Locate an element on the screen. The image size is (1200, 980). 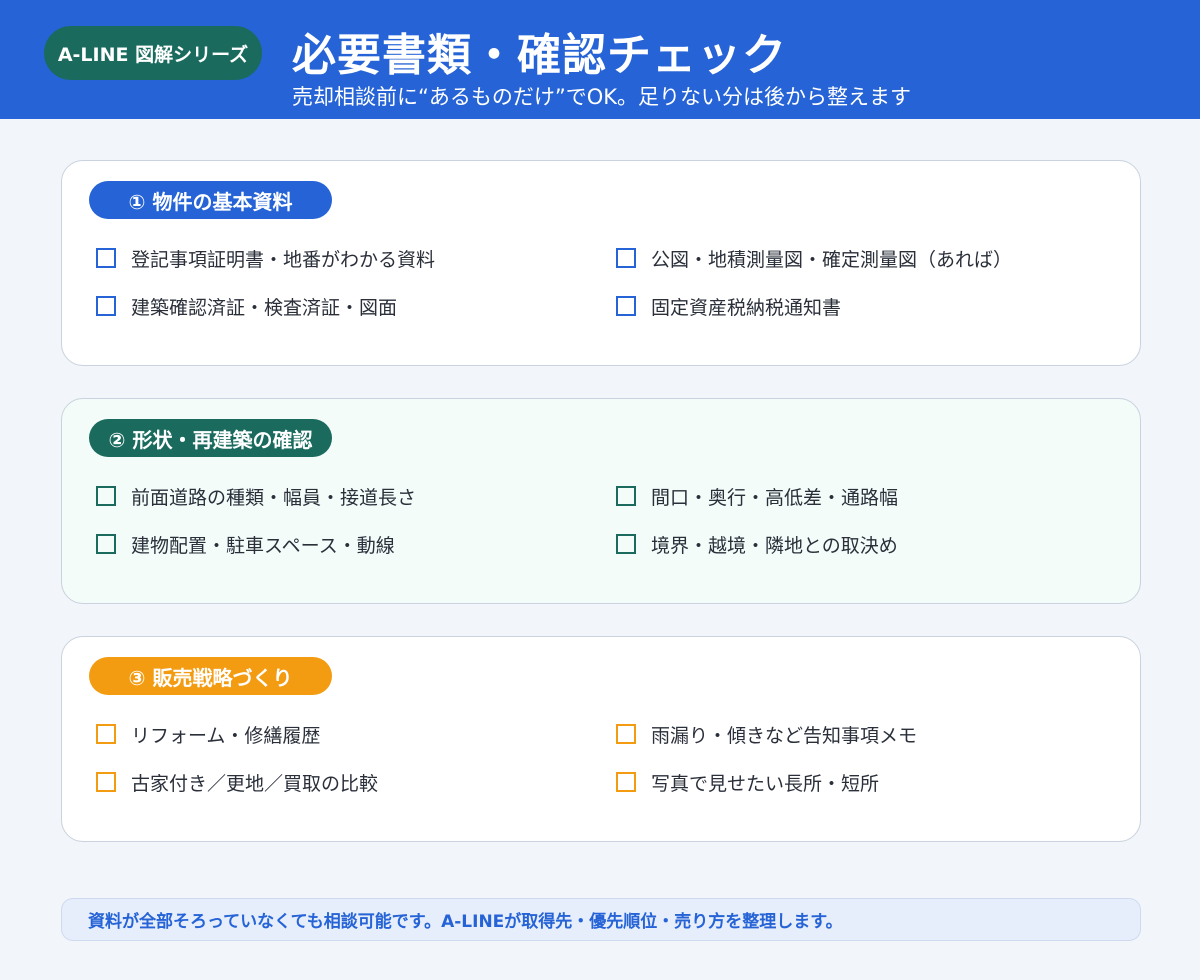
checklist-item: 境界・越境・隣地との取決め is located at coordinates (757, 544).